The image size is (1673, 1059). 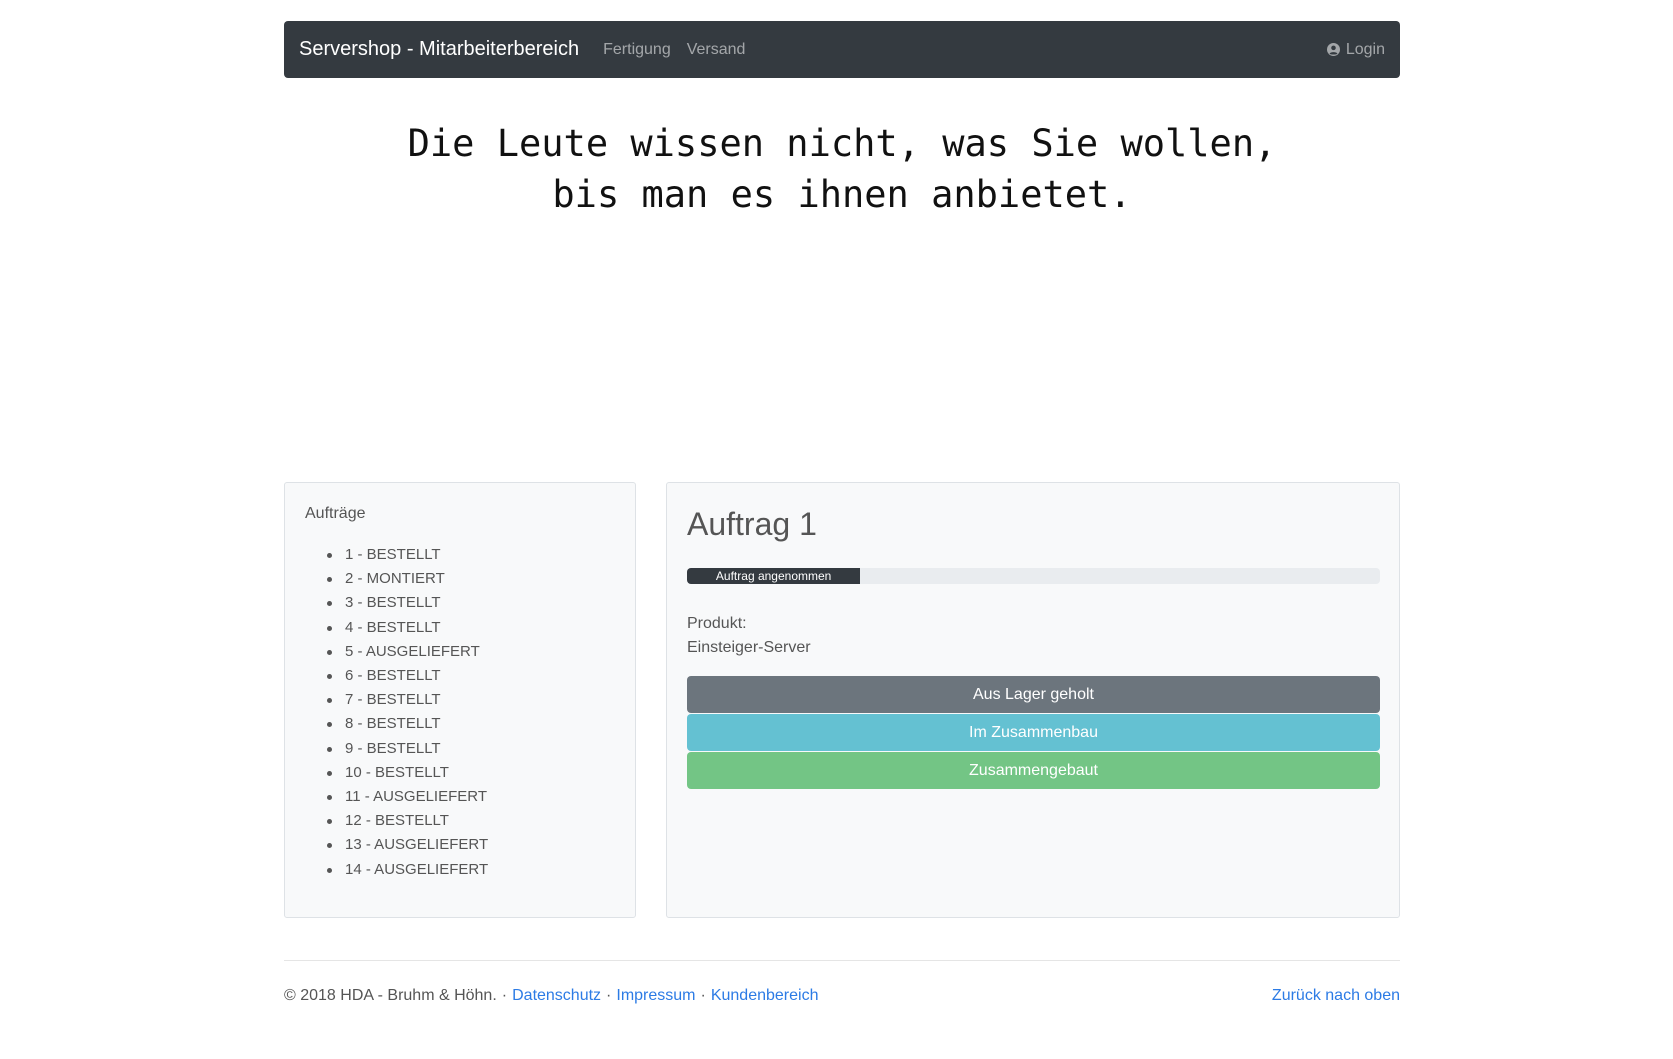 What do you see at coordinates (774, 576) in the screenshot?
I see `order-progress-bar: Auftrag angenommen` at bounding box center [774, 576].